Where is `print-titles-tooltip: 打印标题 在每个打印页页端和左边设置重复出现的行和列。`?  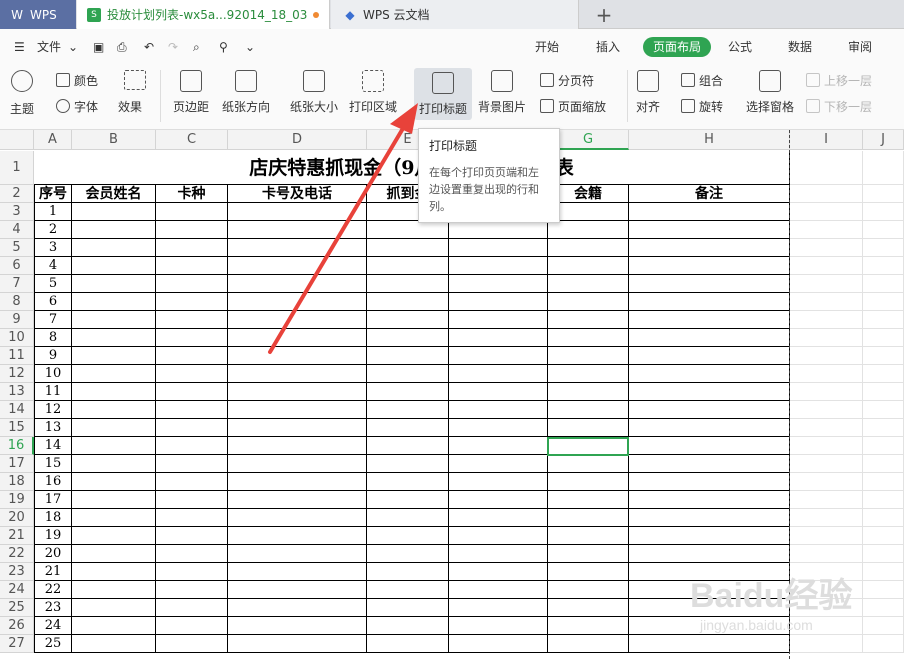 print-titles-tooltip: 打印标题 在每个打印页页端和左边设置重复出现的行和列。 is located at coordinates (489, 175).